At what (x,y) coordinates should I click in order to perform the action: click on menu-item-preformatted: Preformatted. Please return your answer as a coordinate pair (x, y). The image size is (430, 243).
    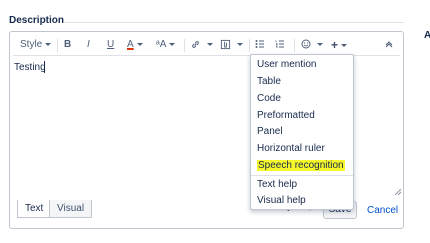
    Looking at the image, I should click on (286, 116).